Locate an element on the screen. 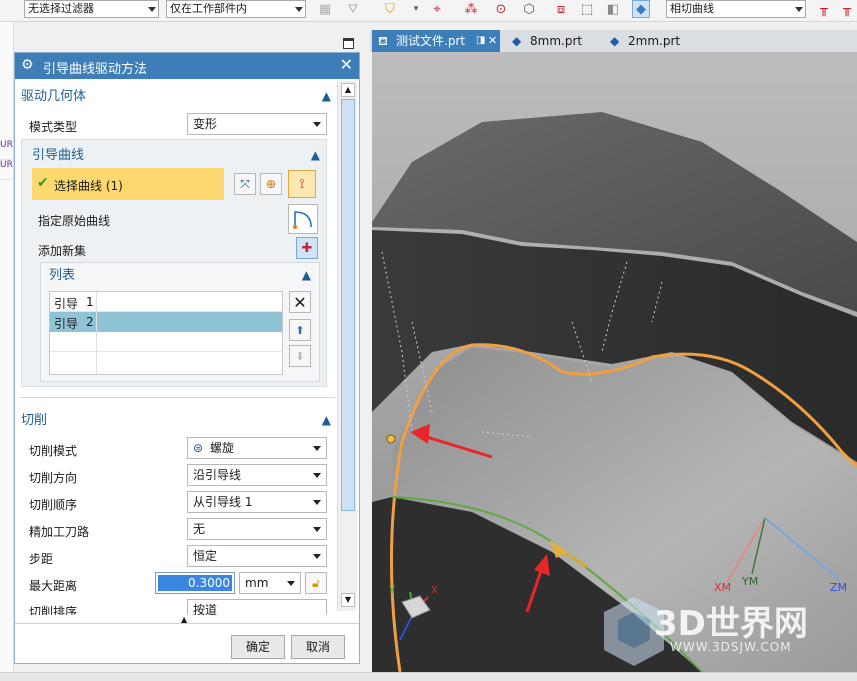 The image size is (857, 681). select-feature-icon: ▦ is located at coordinates (325, 9).